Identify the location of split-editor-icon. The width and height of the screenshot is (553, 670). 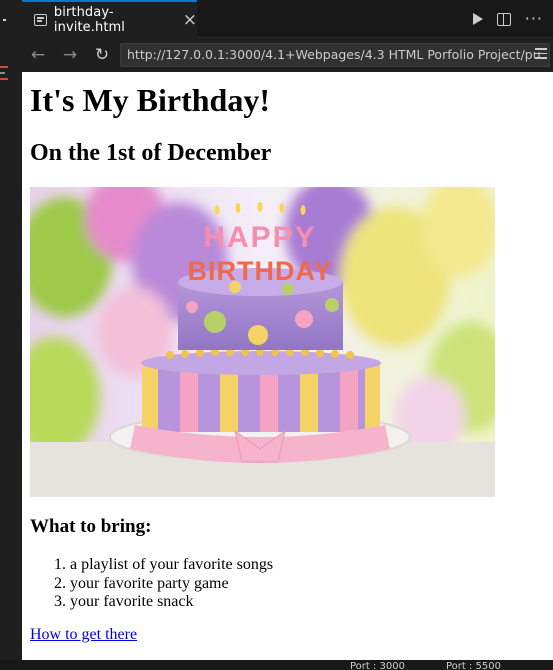
(503, 19).